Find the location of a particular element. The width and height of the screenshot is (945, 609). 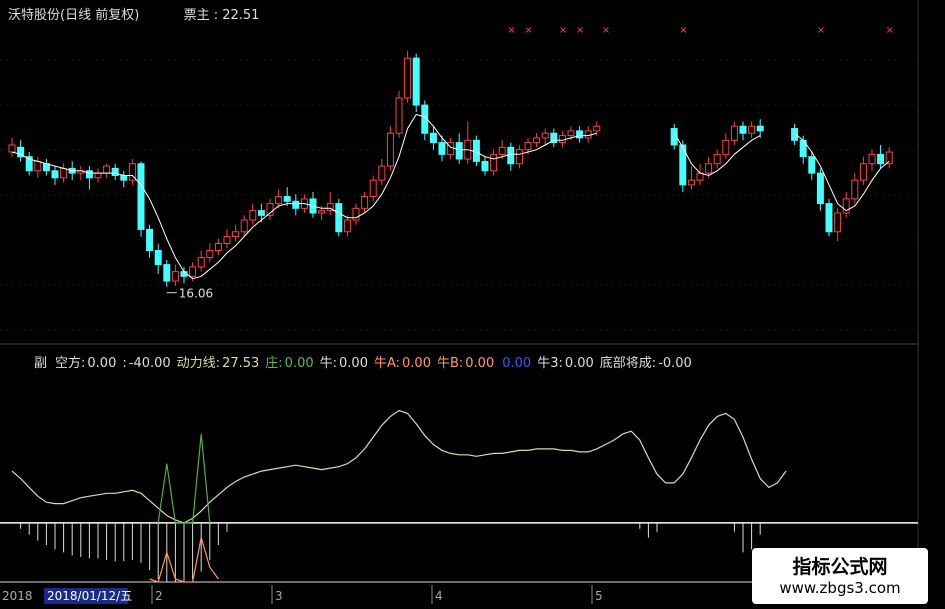

sub-header-item: 空方: 0.00 is located at coordinates (85, 363).